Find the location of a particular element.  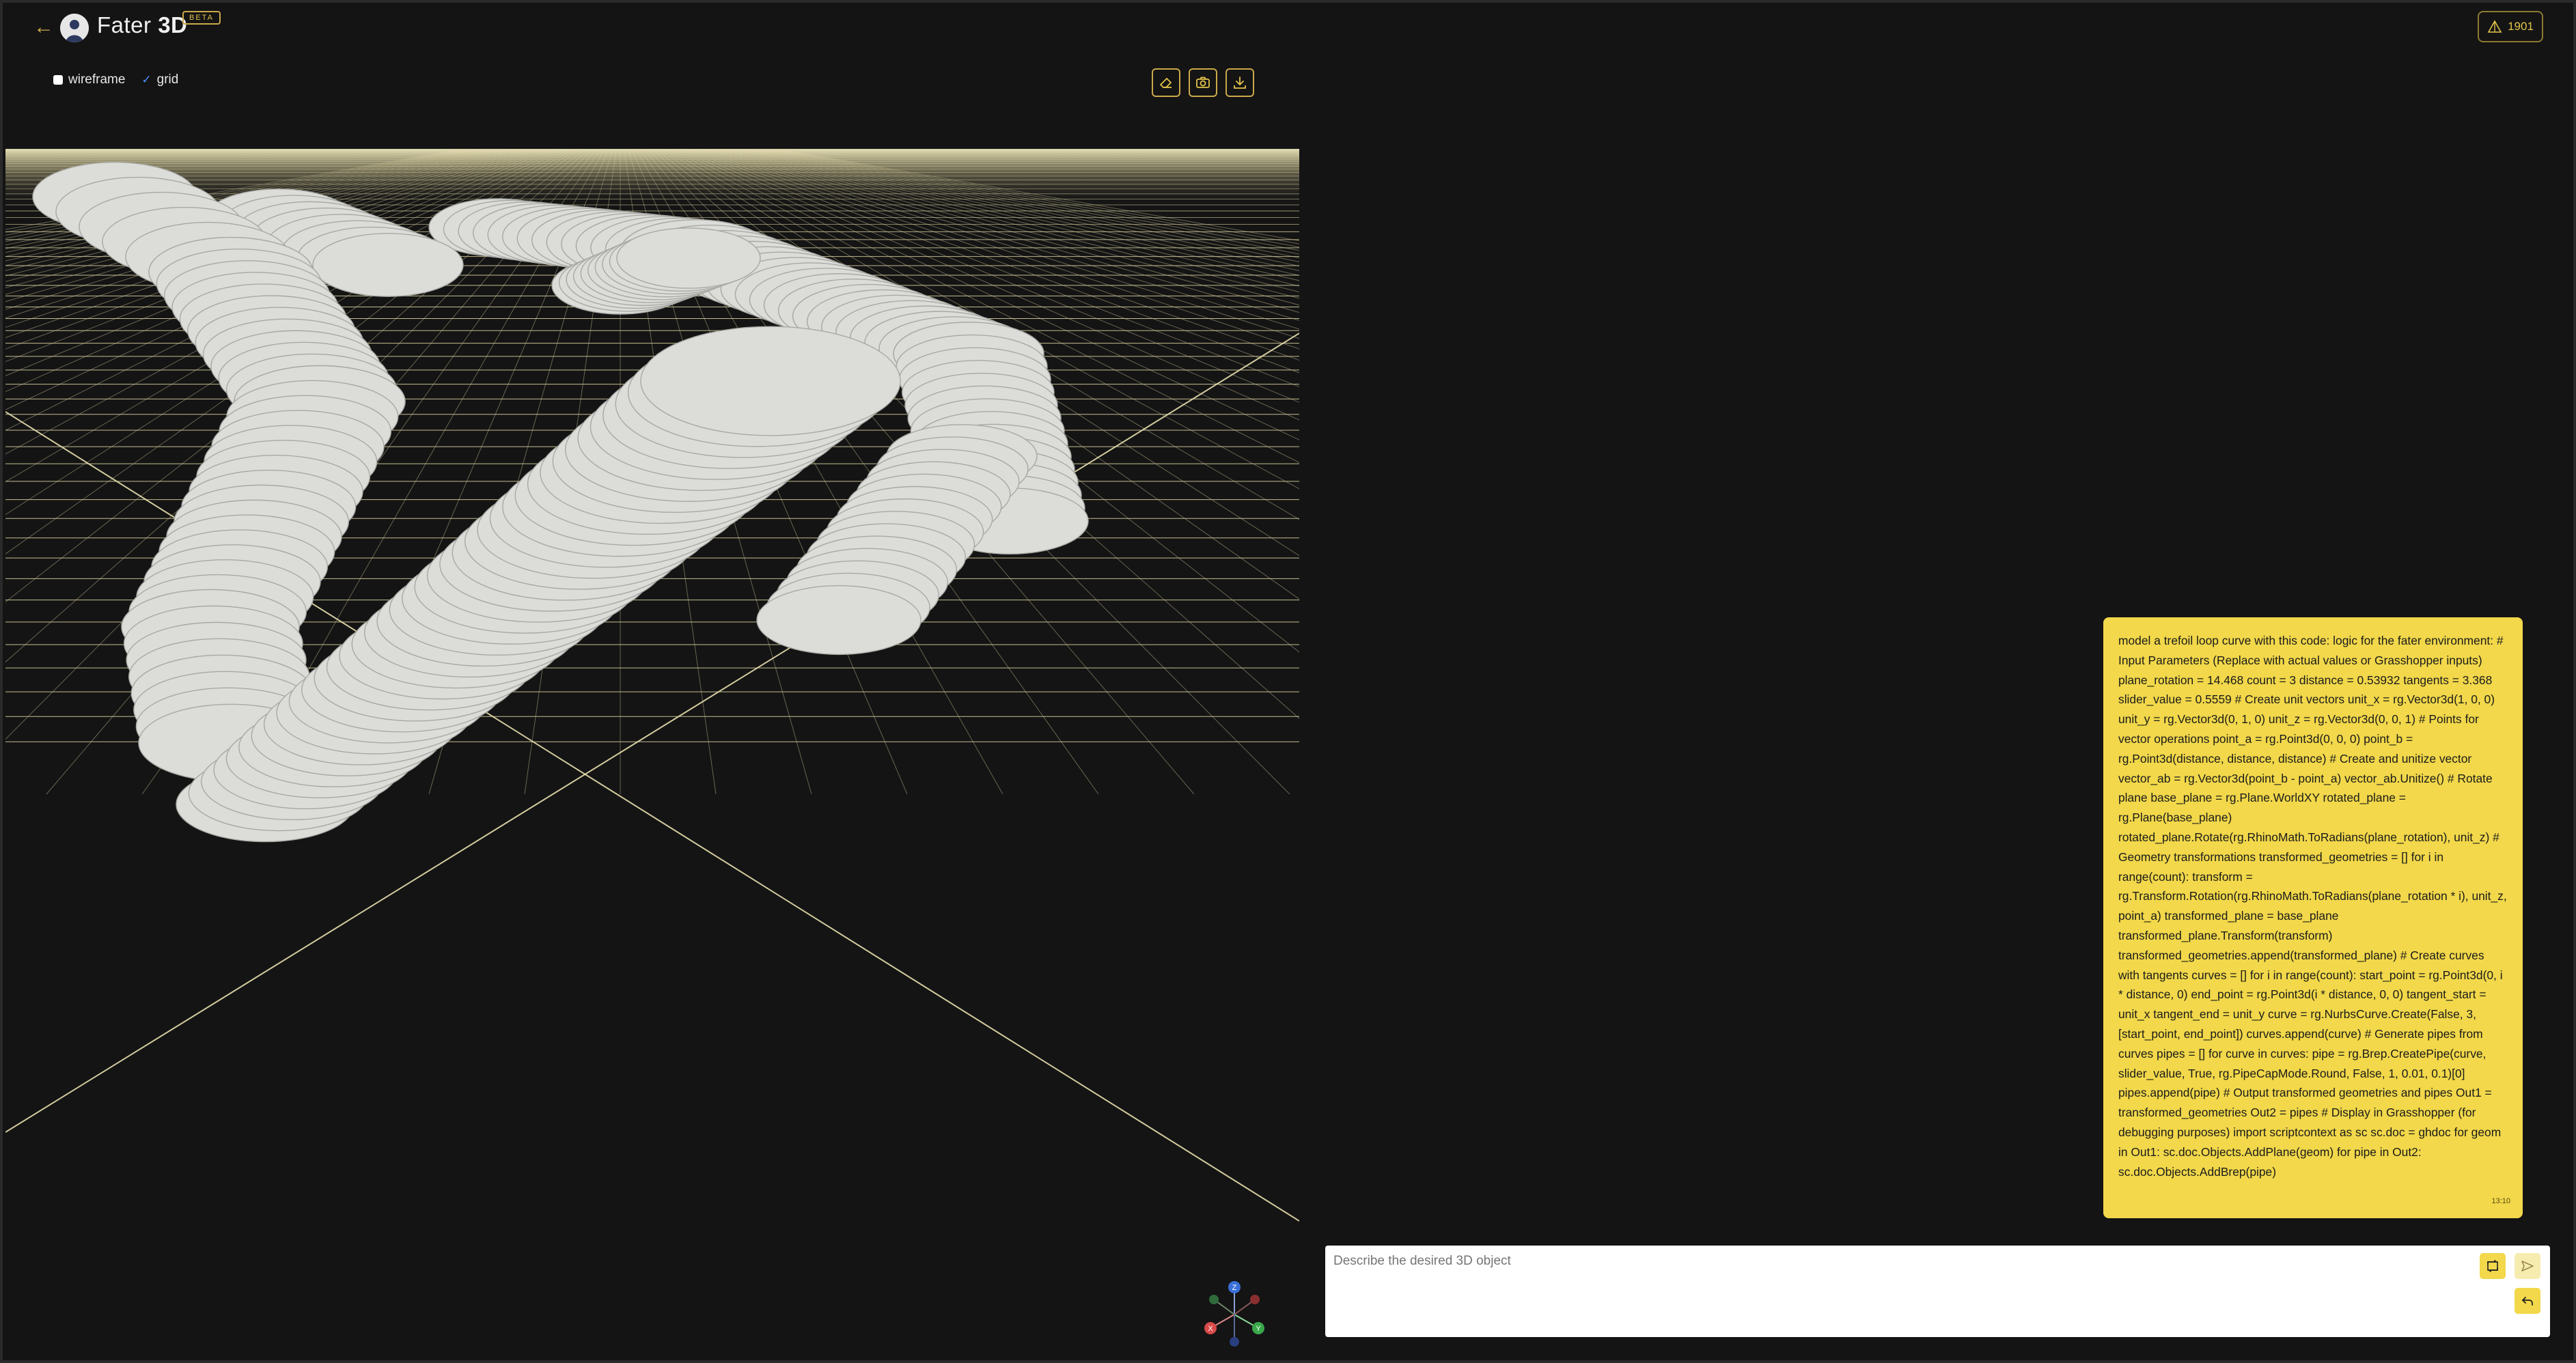

screenshot-button is located at coordinates (1203, 82).